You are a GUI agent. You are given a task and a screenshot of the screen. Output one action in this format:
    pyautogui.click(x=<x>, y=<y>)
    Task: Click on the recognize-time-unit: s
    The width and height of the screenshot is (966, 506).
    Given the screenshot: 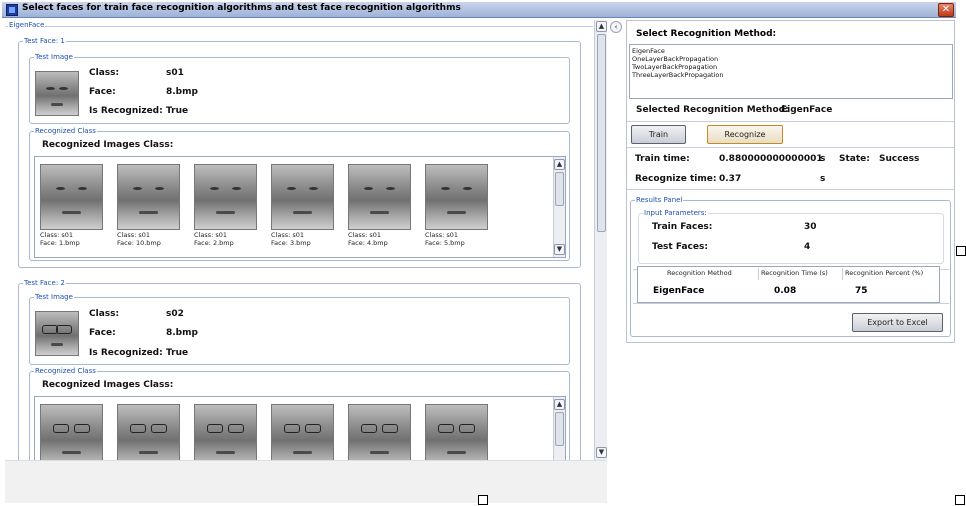 What is the action you would take?
    pyautogui.click(x=823, y=179)
    